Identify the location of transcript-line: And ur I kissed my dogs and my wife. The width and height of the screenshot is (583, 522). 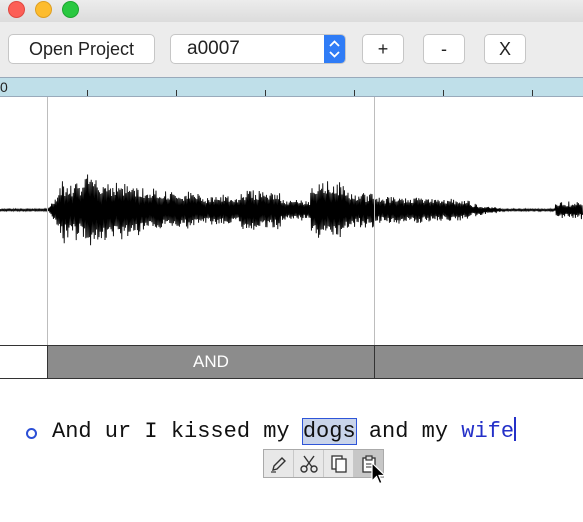
(284, 431).